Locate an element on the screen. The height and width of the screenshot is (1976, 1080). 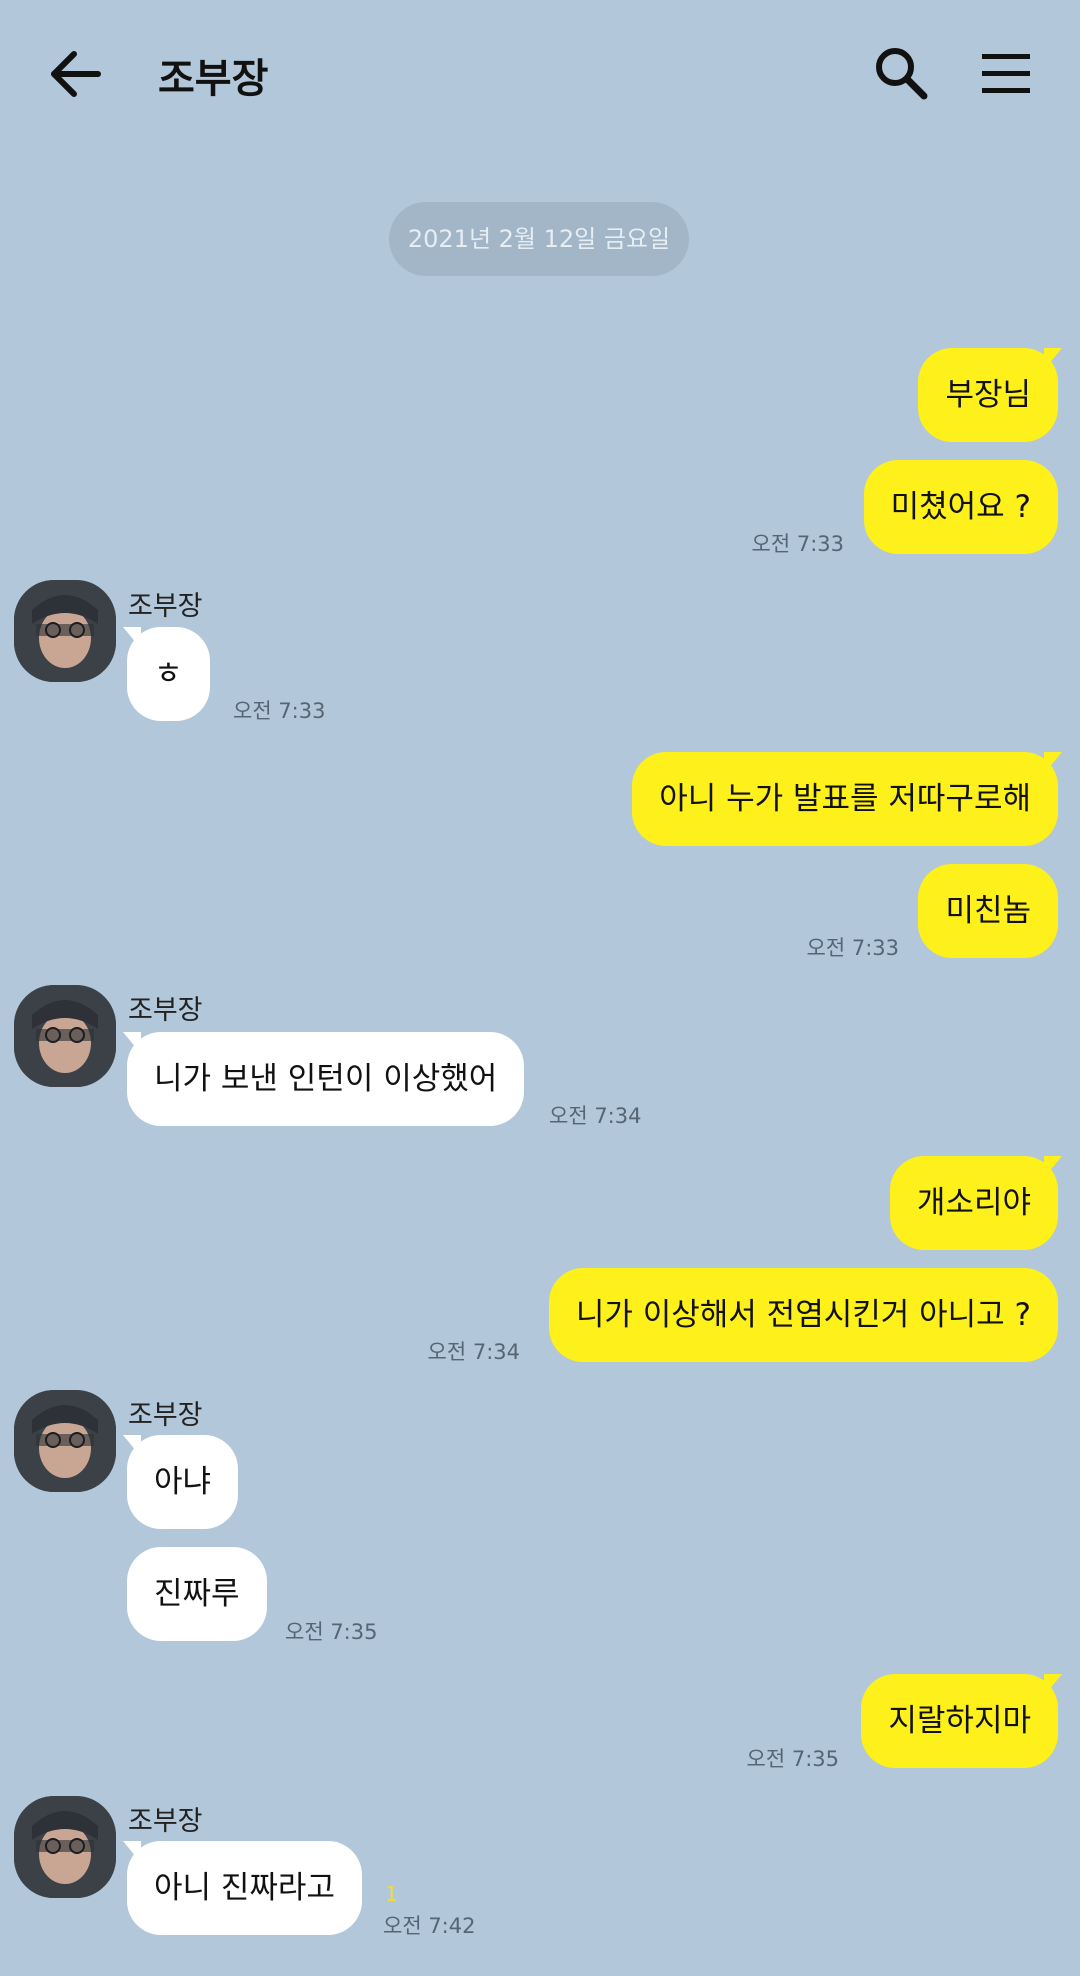
back-button is located at coordinates (77, 74).